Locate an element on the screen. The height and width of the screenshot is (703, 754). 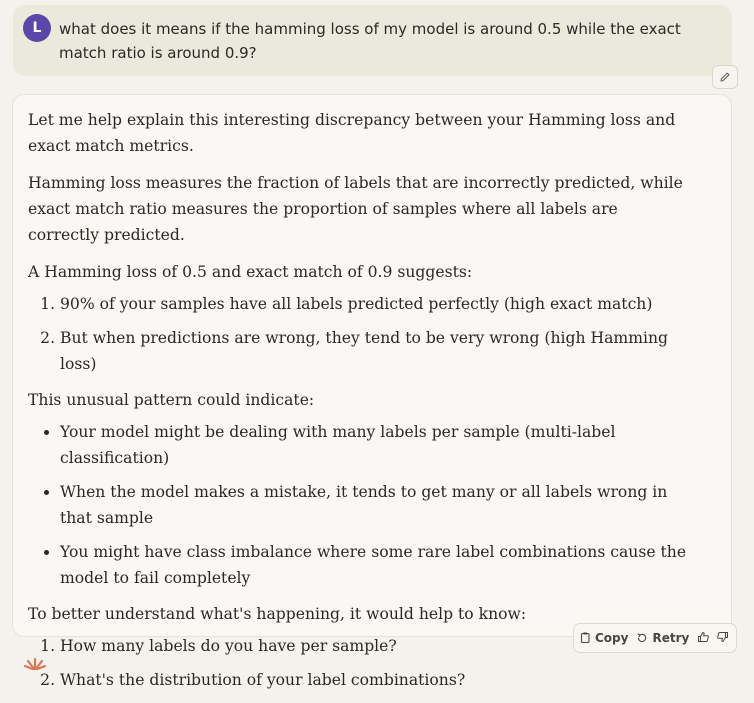
retry-label: Retry is located at coordinates (671, 638).